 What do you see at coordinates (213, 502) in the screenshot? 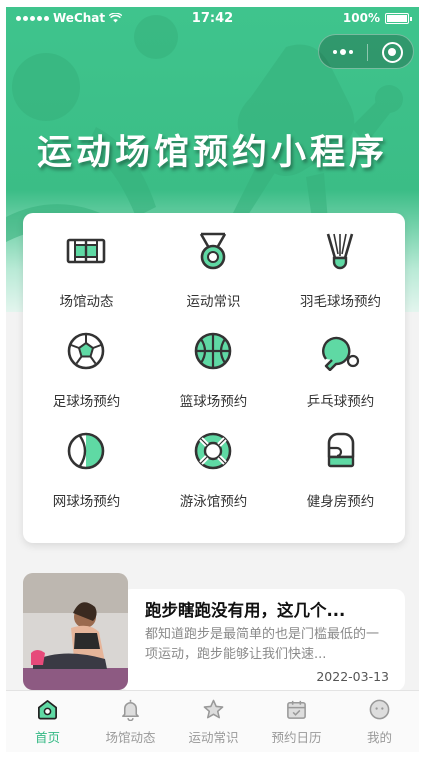
I see `grid-item-label: 游泳馆预约` at bounding box center [213, 502].